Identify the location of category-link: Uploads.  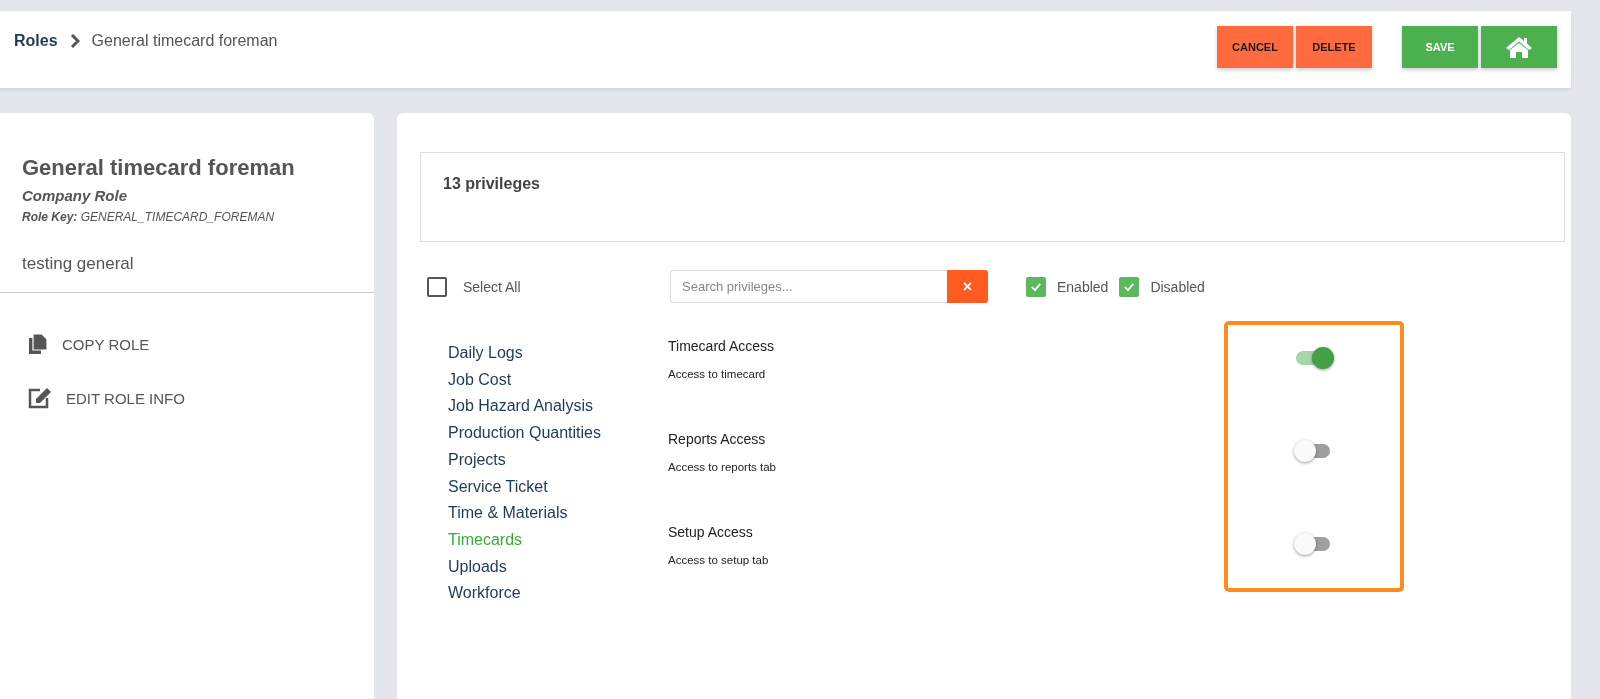
(558, 567).